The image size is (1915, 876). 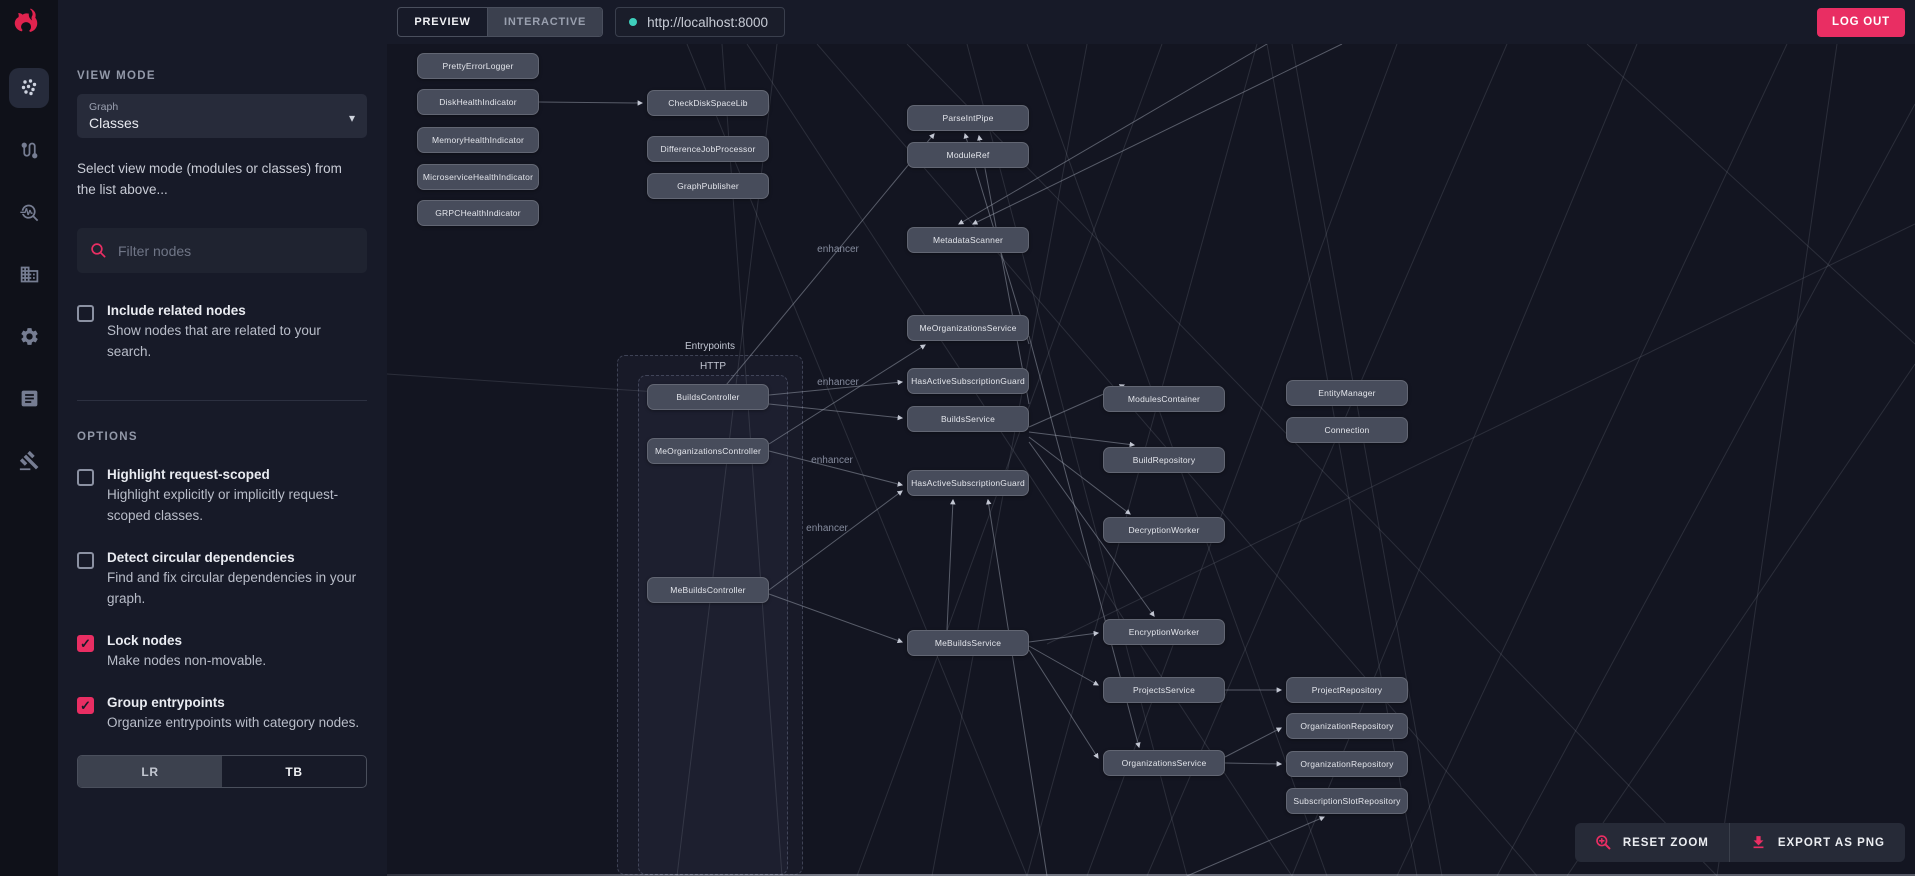 I want to click on tab-preview: PREVIEW, so click(x=442, y=22).